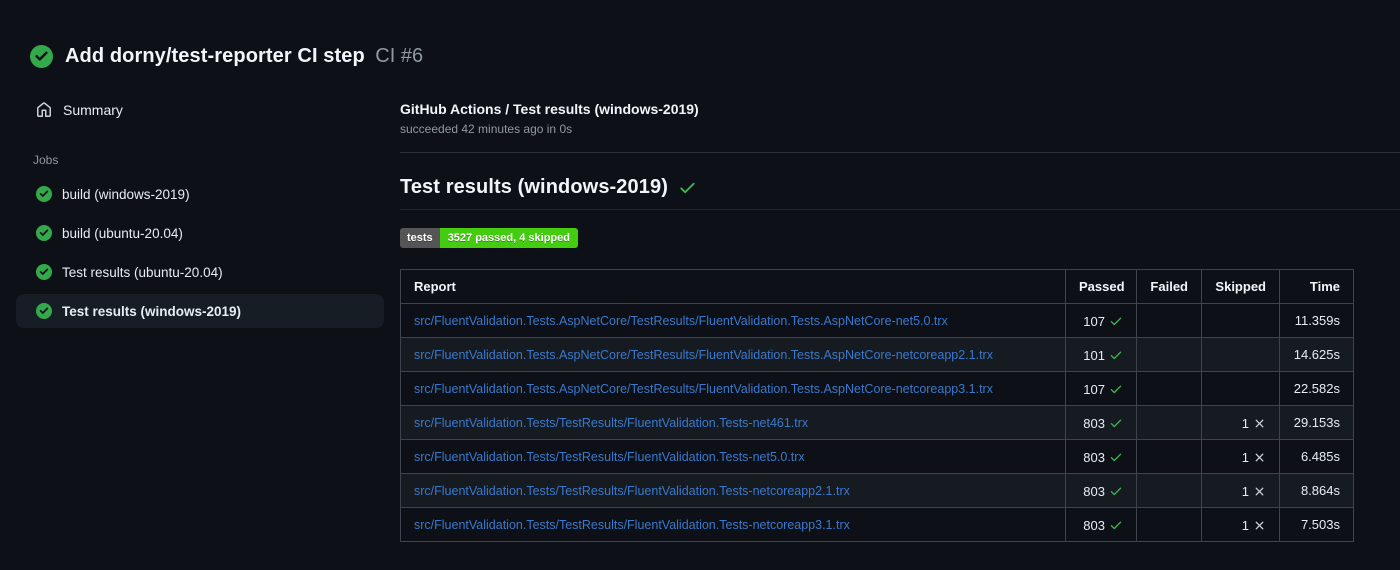  I want to click on time-cell: 29.153s, so click(1316, 422).